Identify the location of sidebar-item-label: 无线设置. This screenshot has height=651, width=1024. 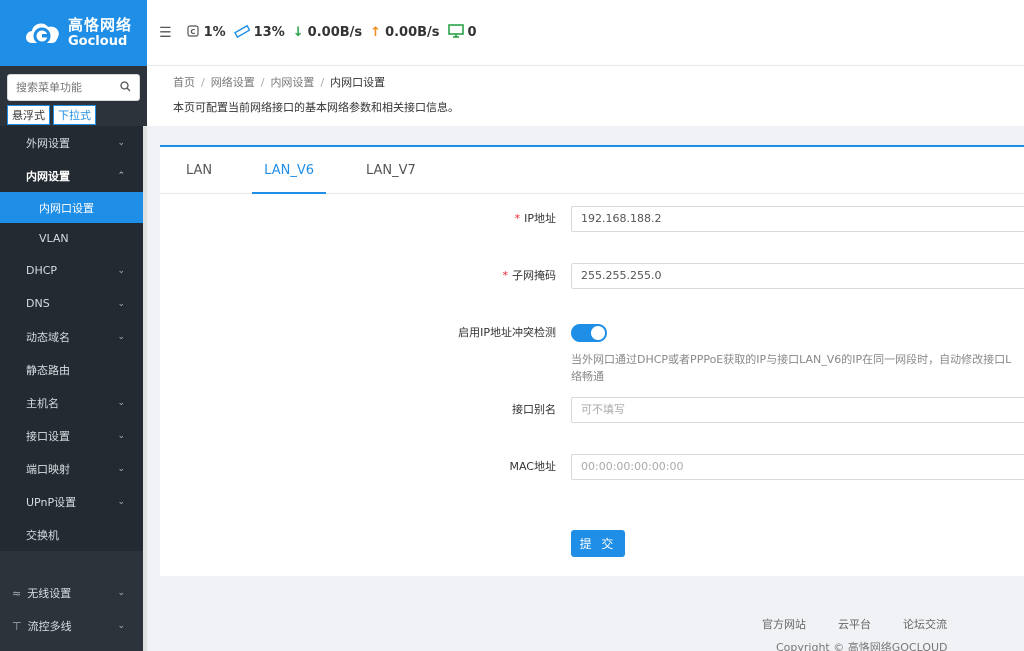
(49, 593).